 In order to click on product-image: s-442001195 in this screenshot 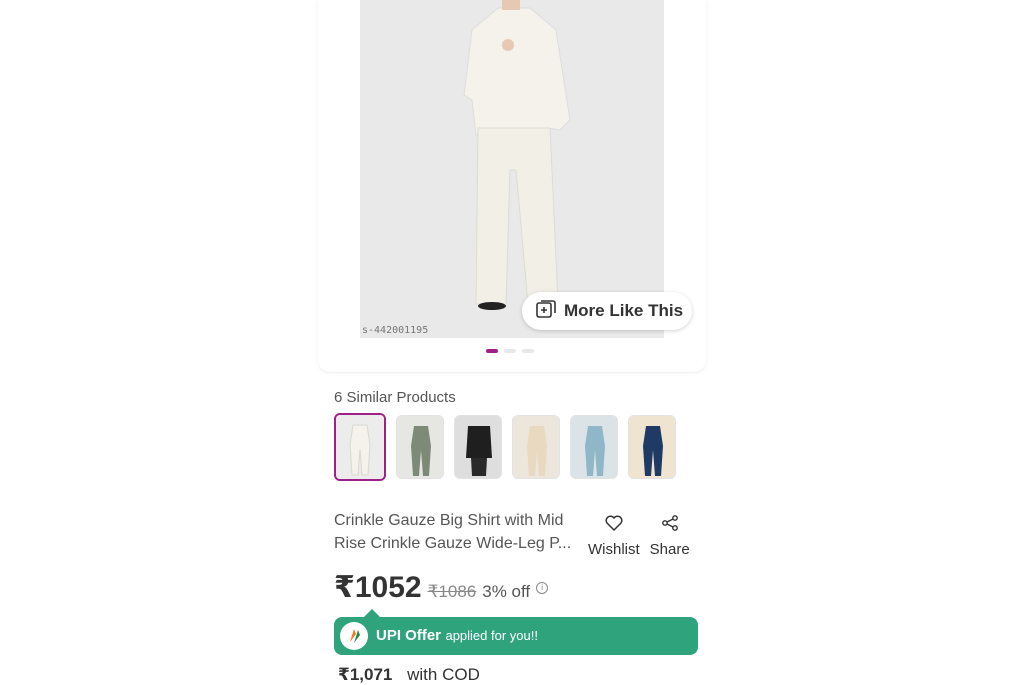, I will do `click(512, 169)`.